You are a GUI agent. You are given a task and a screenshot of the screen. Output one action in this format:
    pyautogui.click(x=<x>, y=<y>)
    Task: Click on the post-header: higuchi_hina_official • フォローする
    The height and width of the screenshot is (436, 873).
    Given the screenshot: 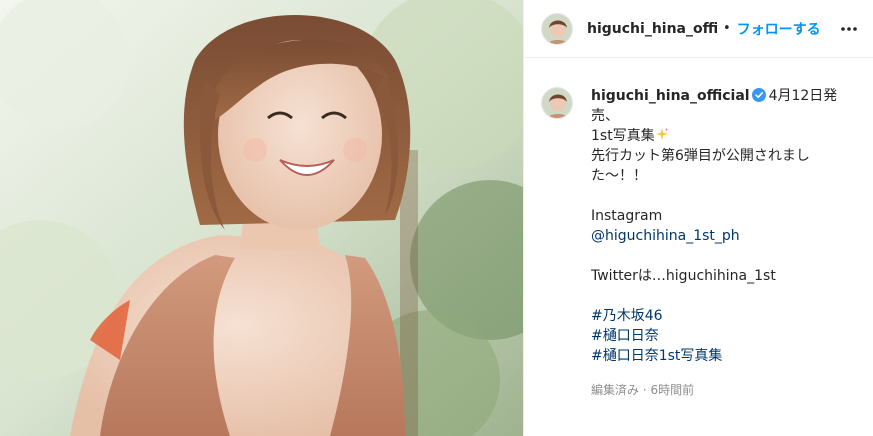 What is the action you would take?
    pyautogui.click(x=698, y=29)
    